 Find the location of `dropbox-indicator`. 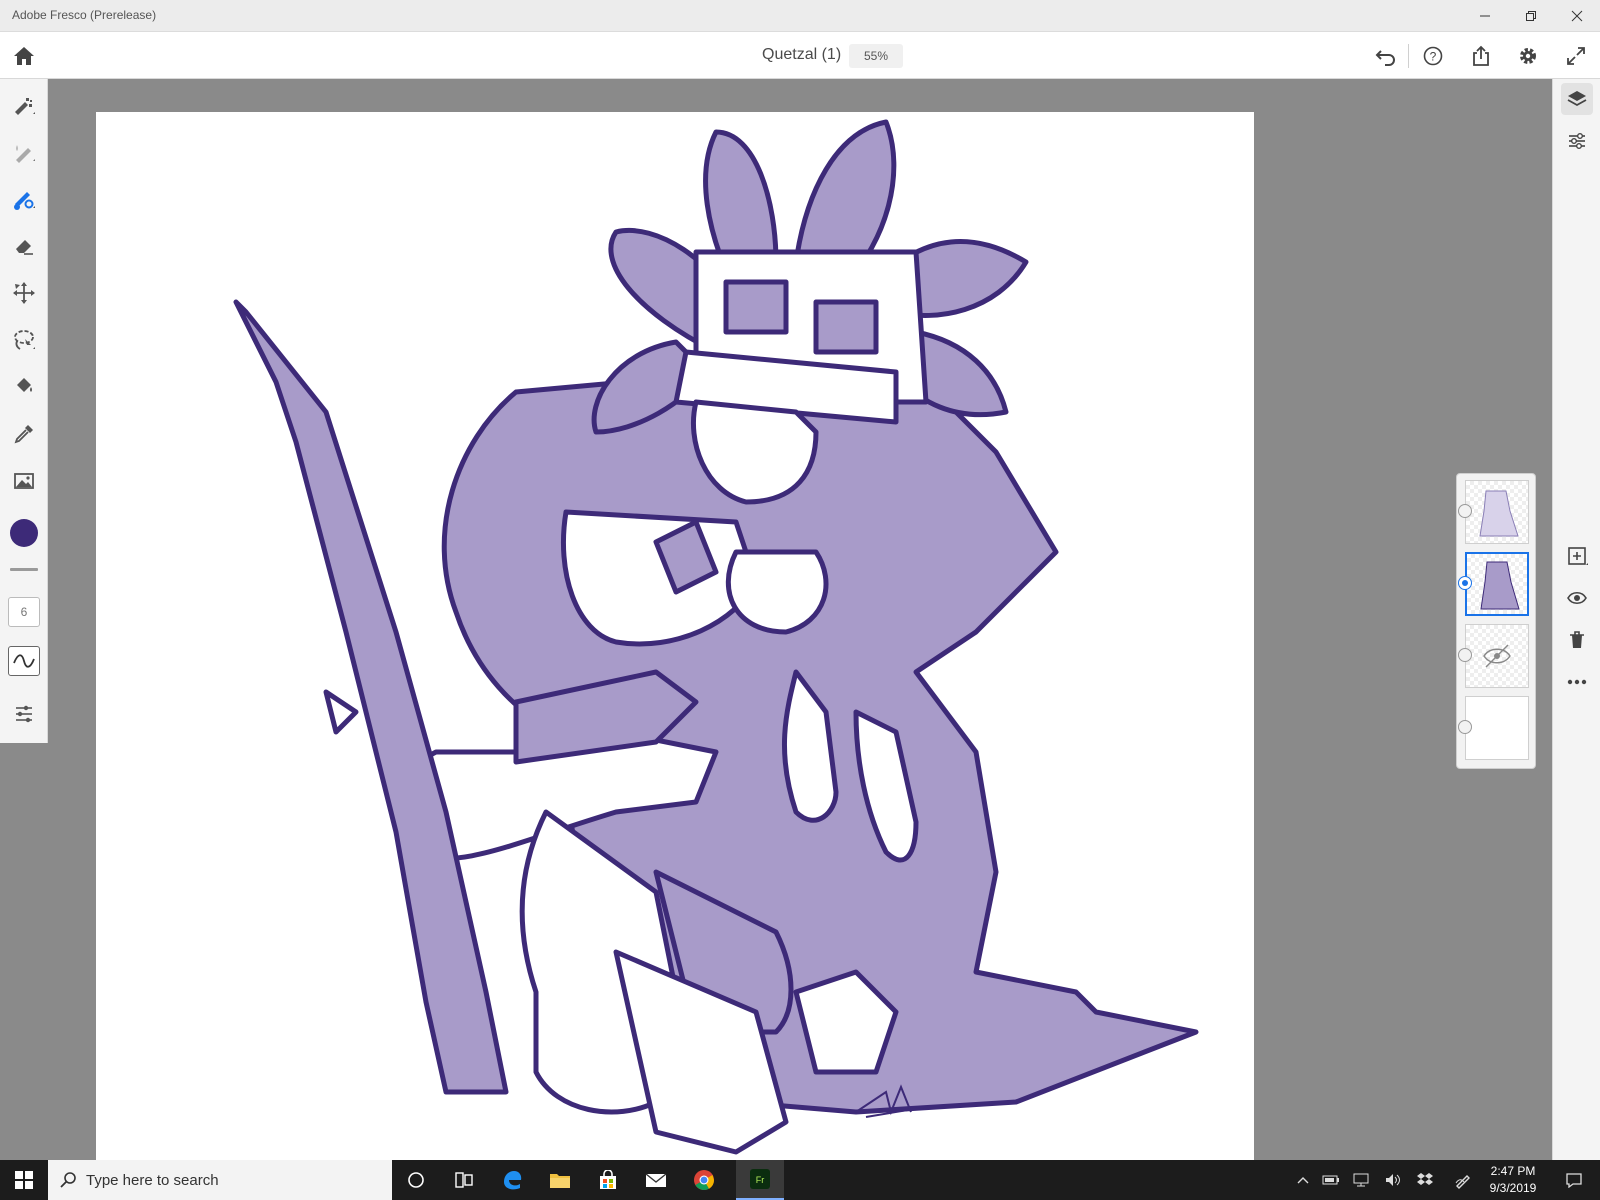

dropbox-indicator is located at coordinates (1425, 1180).